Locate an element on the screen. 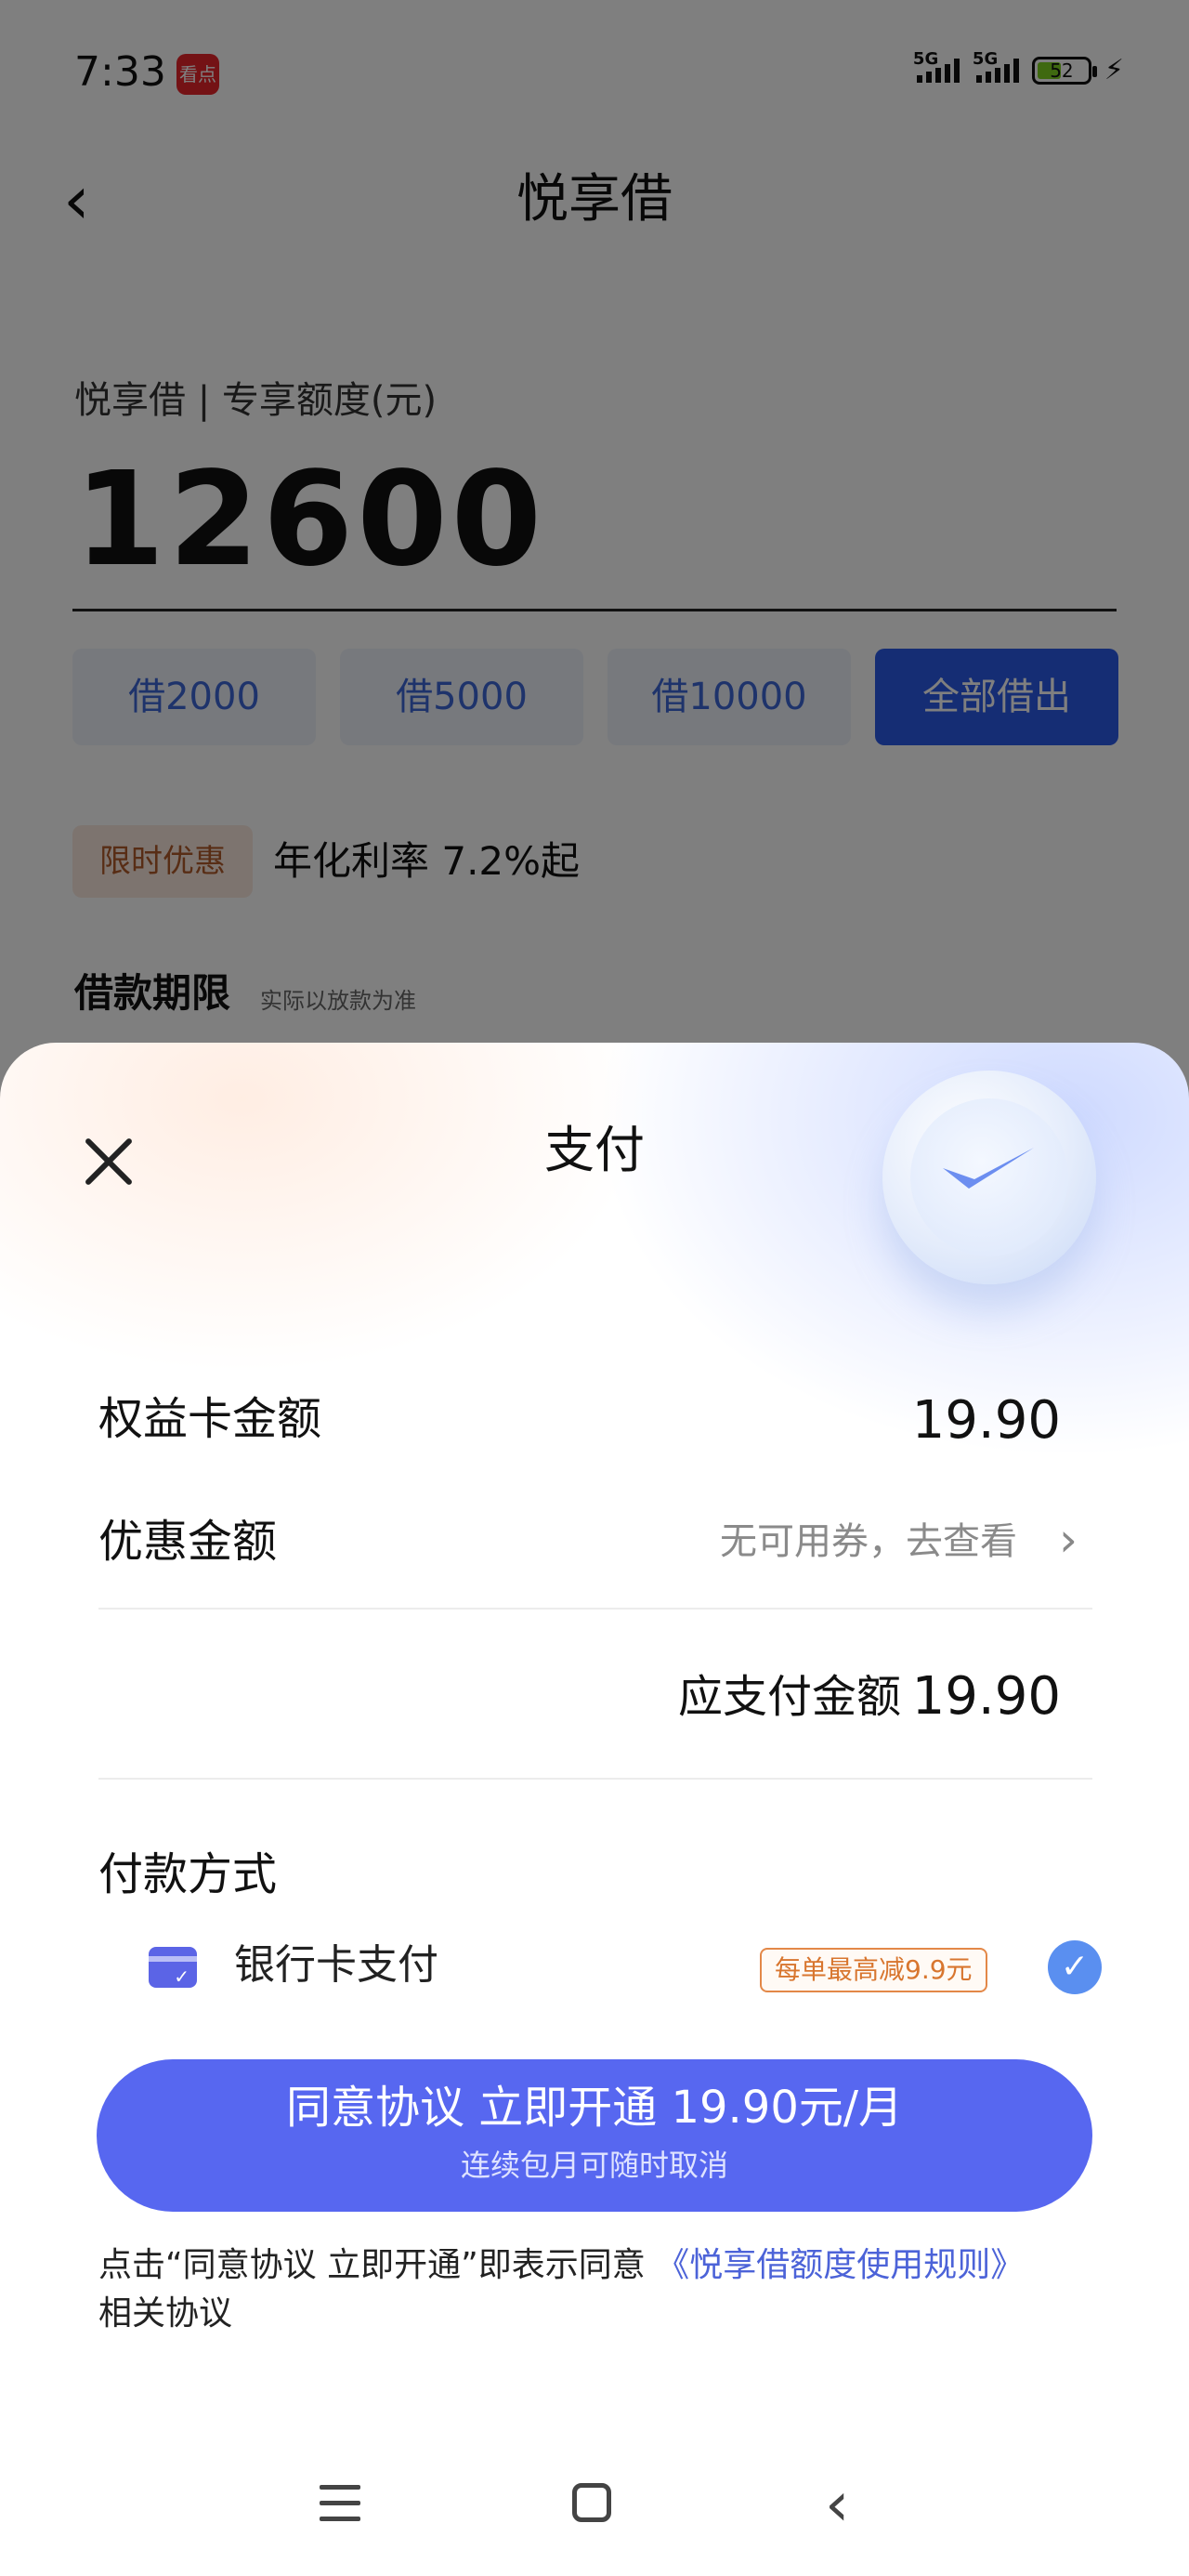 The width and height of the screenshot is (1189, 2576). agreement-suffix: 相关协议 is located at coordinates (166, 2313).